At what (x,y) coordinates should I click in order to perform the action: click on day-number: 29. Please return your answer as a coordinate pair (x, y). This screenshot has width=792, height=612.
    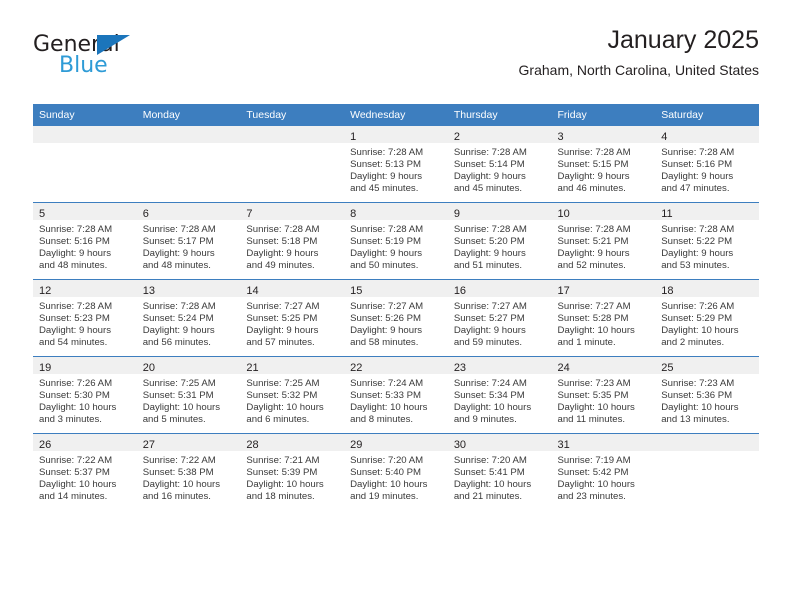
    Looking at the image, I should click on (356, 445).